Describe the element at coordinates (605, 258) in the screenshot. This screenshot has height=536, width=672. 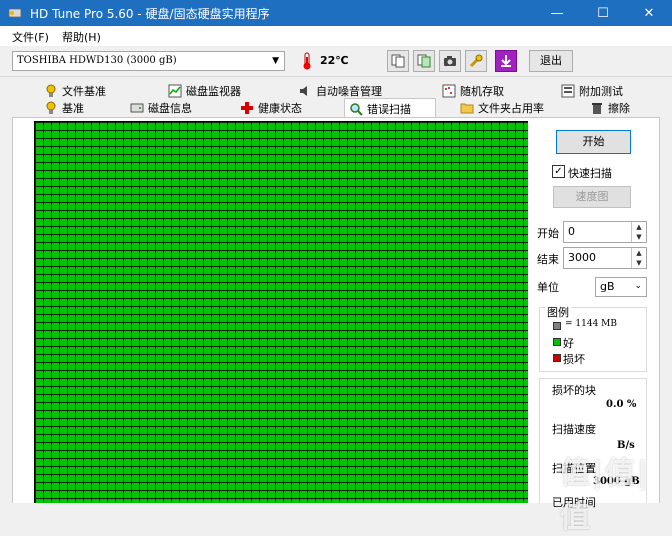
I see `end-input: 3000 ▲ ▼` at that location.